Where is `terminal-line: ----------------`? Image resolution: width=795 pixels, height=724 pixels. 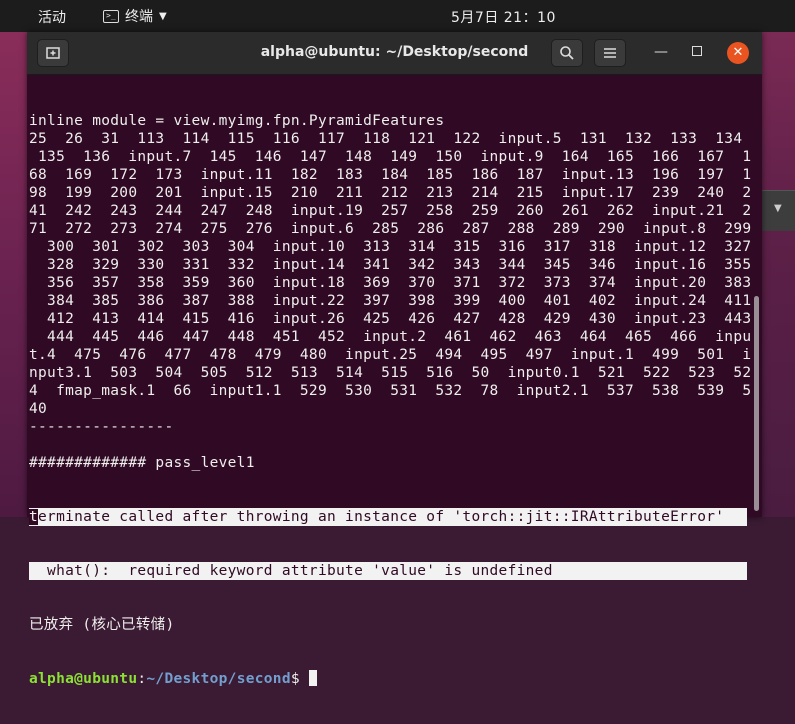 terminal-line: ---------------- is located at coordinates (101, 427).